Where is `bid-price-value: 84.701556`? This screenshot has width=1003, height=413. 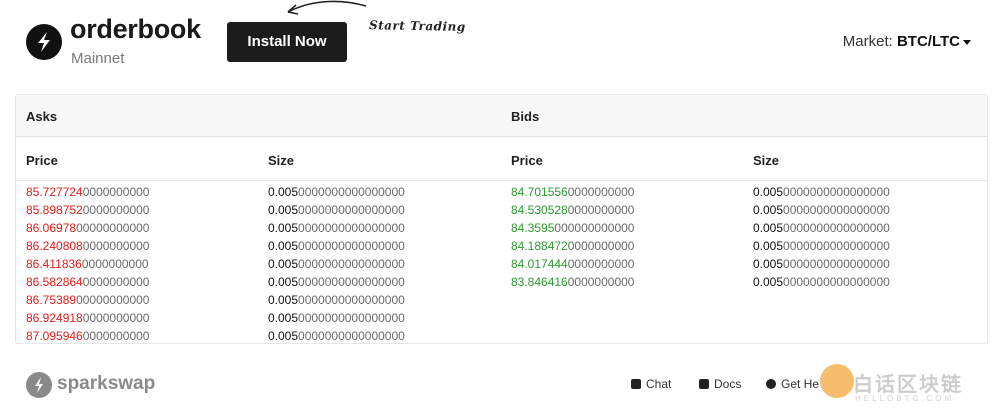
bid-price-value: 84.701556 is located at coordinates (539, 192).